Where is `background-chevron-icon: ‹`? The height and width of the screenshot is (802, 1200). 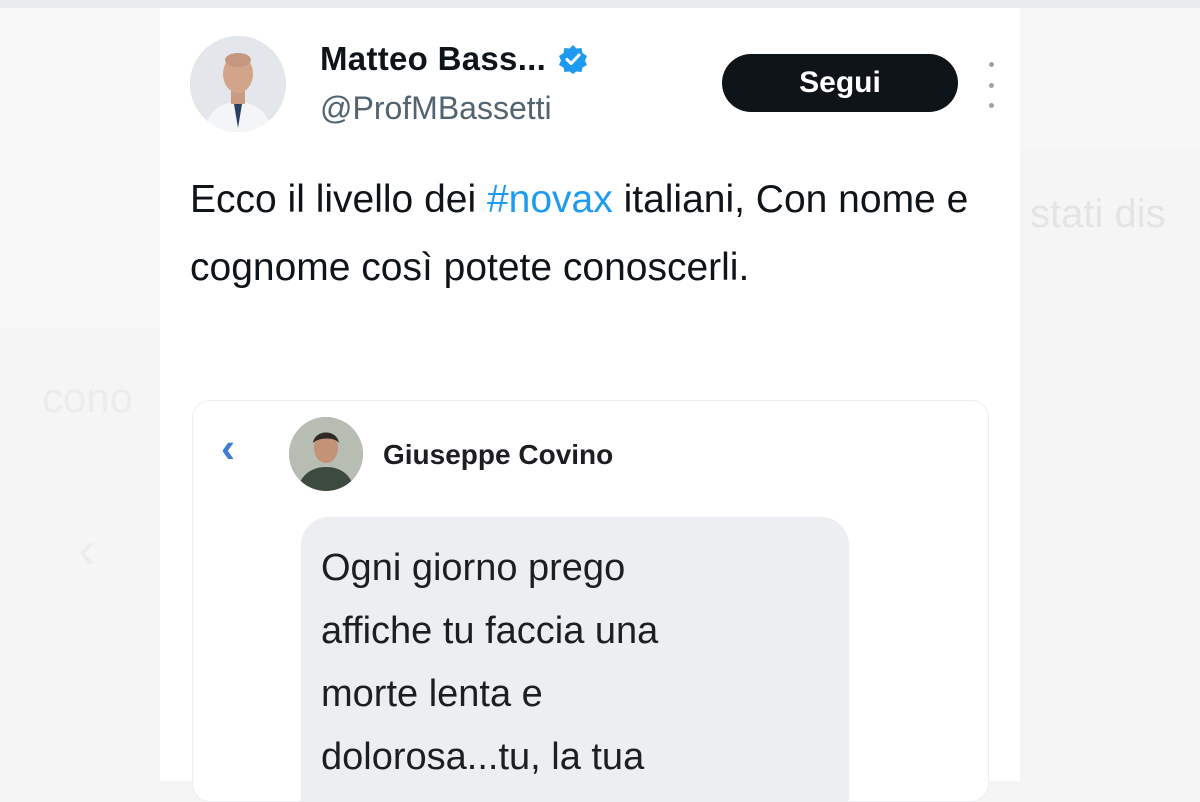
background-chevron-icon: ‹ is located at coordinates (87, 550).